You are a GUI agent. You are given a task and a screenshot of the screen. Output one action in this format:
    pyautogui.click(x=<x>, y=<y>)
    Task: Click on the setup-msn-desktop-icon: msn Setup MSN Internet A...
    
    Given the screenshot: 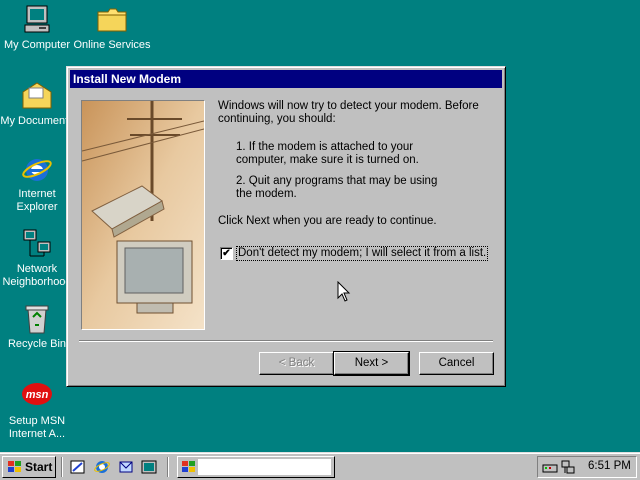 What is the action you would take?
    pyautogui.click(x=38, y=410)
    